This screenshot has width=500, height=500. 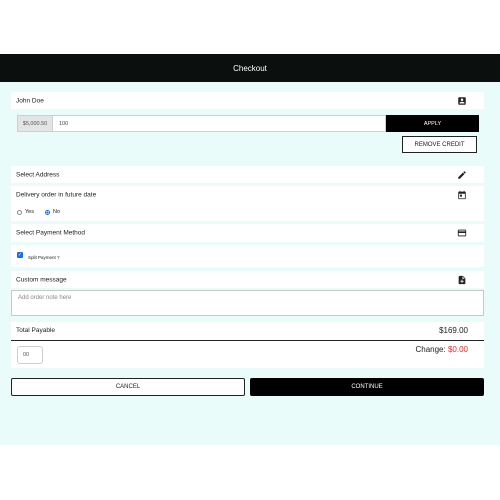 I want to click on credit-amount-input: 100, so click(x=219, y=123).